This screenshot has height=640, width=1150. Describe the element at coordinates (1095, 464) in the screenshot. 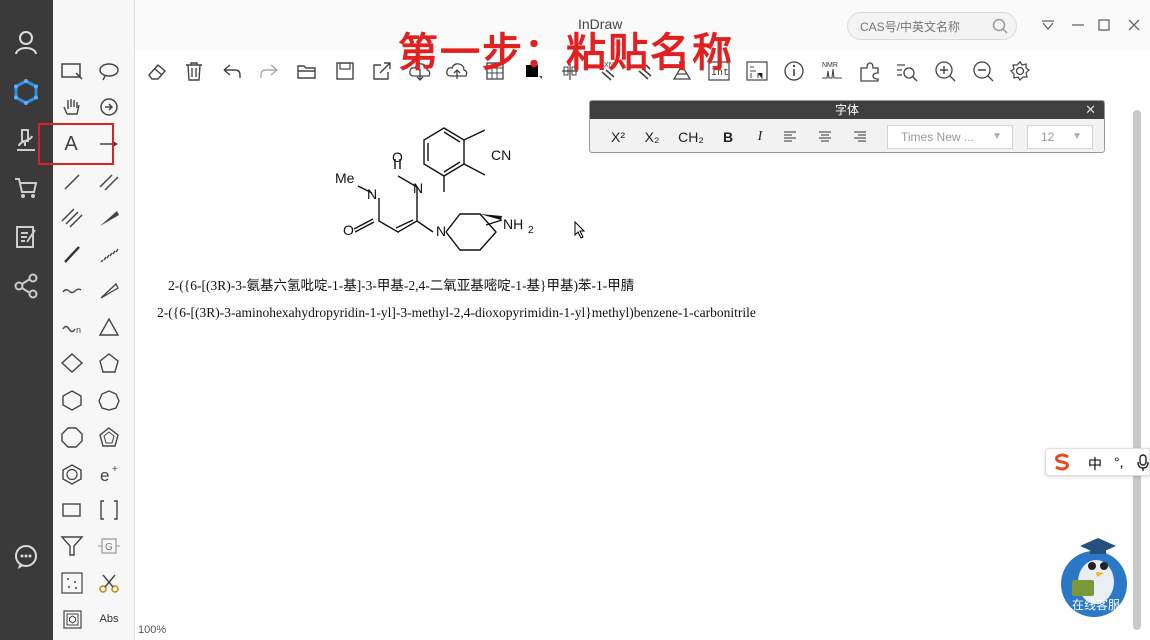

I see `ime-mode-label: 中` at that location.